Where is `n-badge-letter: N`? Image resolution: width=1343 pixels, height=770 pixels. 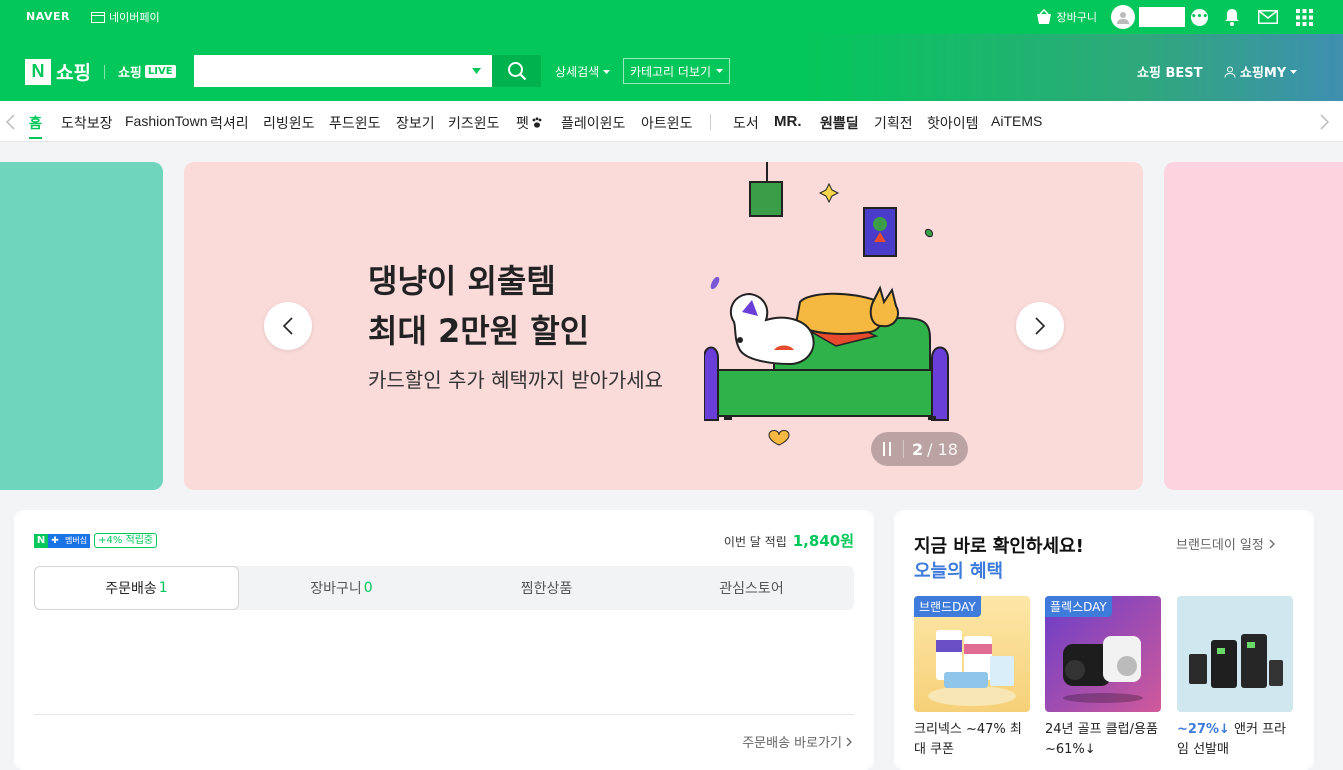 n-badge-letter: N is located at coordinates (41, 540).